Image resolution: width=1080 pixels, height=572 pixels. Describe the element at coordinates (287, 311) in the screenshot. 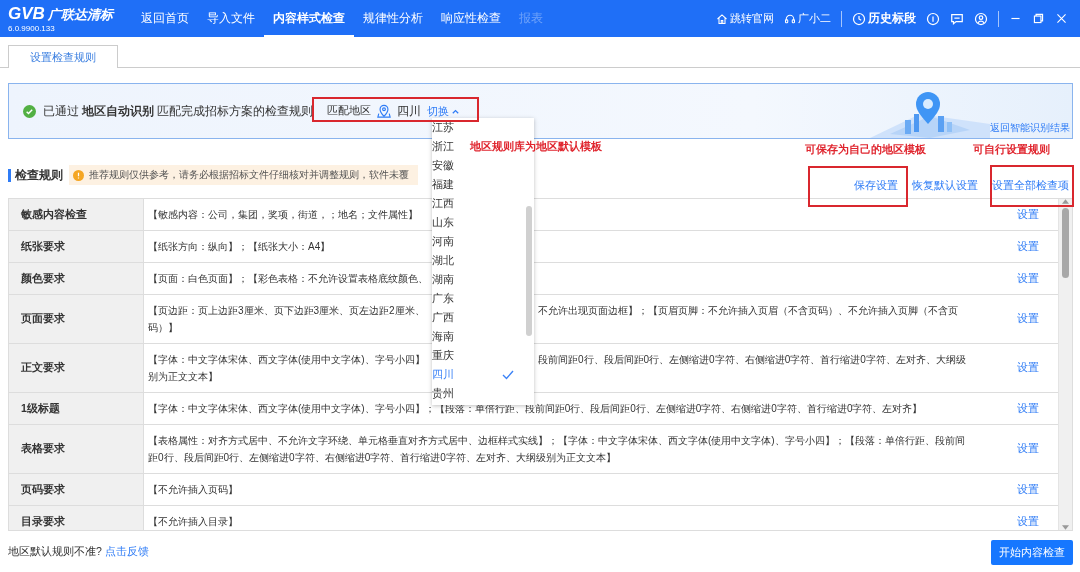

I see `rule-text: 【页边距：页上边距3厘米、页下边距3厘米、页左边距2厘米、` at that location.